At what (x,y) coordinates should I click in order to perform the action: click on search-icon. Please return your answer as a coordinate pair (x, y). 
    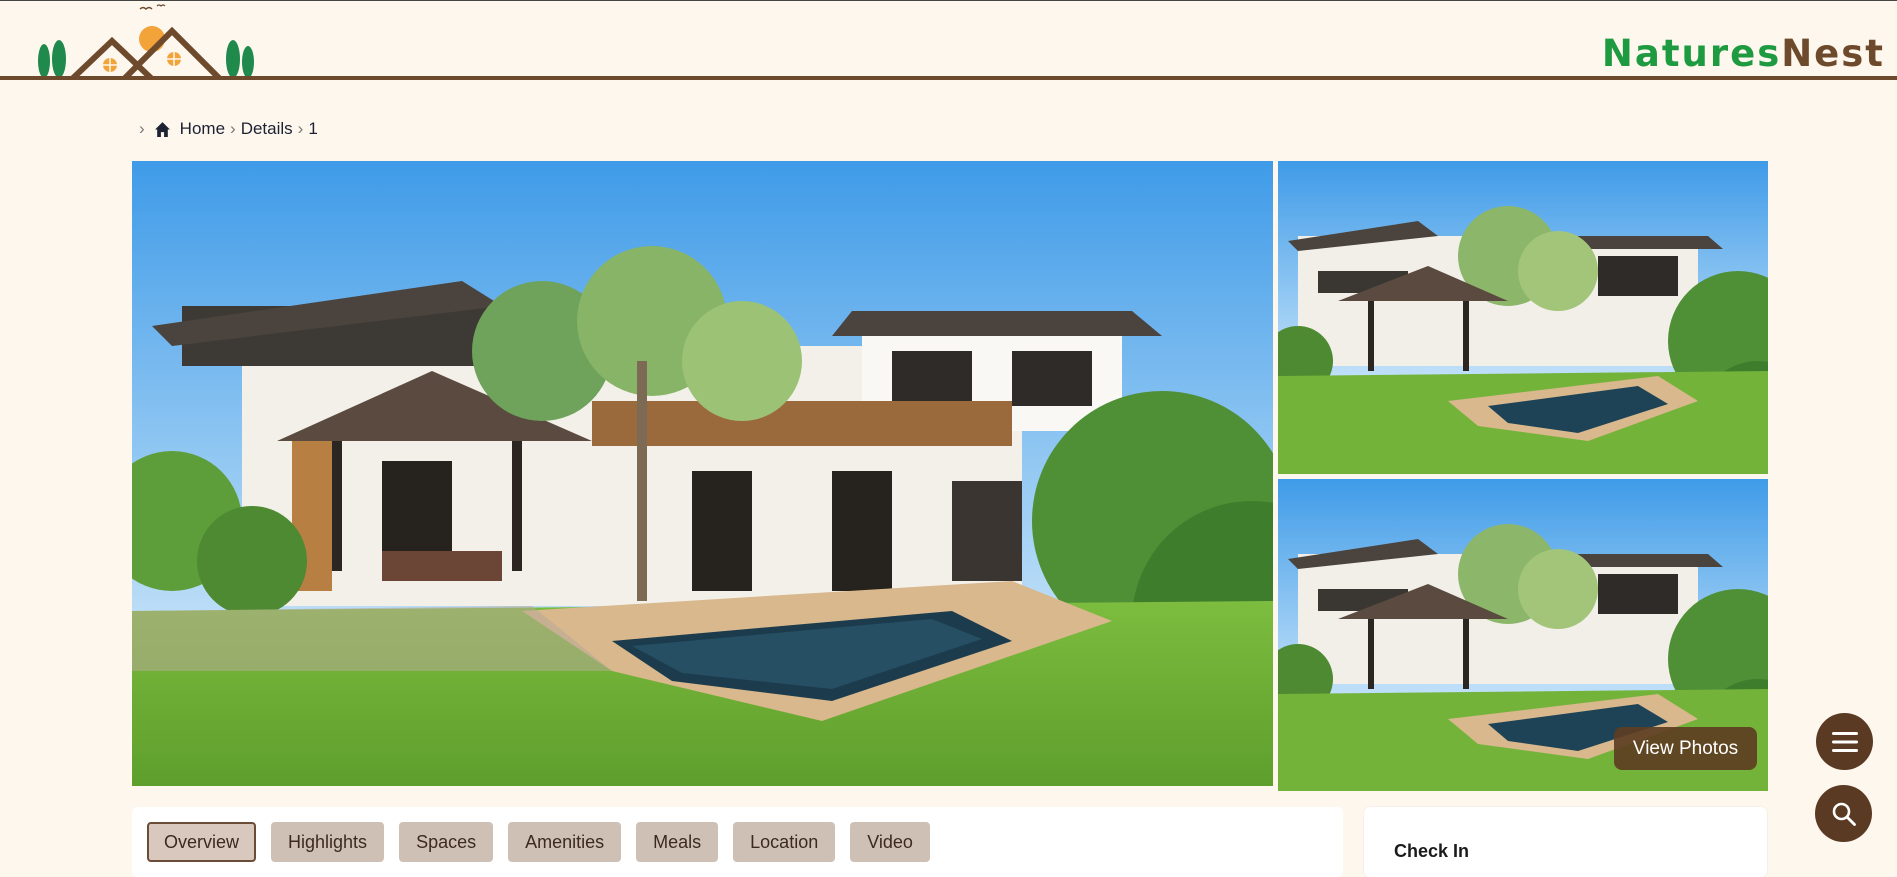
    Looking at the image, I should click on (1844, 814).